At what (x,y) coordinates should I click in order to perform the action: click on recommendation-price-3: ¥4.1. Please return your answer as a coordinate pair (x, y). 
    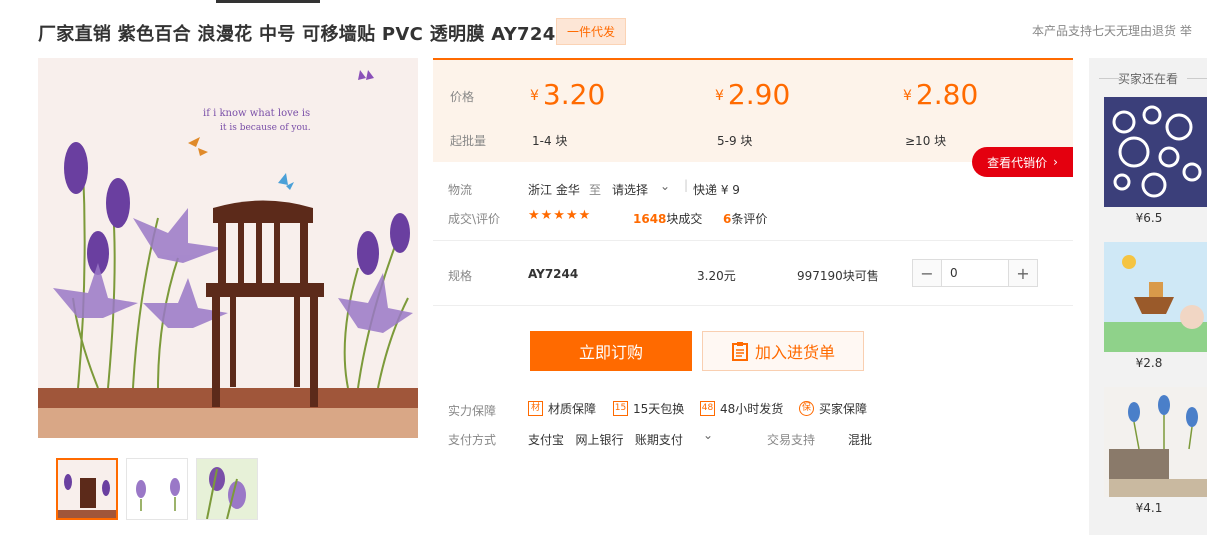
    Looking at the image, I should click on (1149, 508).